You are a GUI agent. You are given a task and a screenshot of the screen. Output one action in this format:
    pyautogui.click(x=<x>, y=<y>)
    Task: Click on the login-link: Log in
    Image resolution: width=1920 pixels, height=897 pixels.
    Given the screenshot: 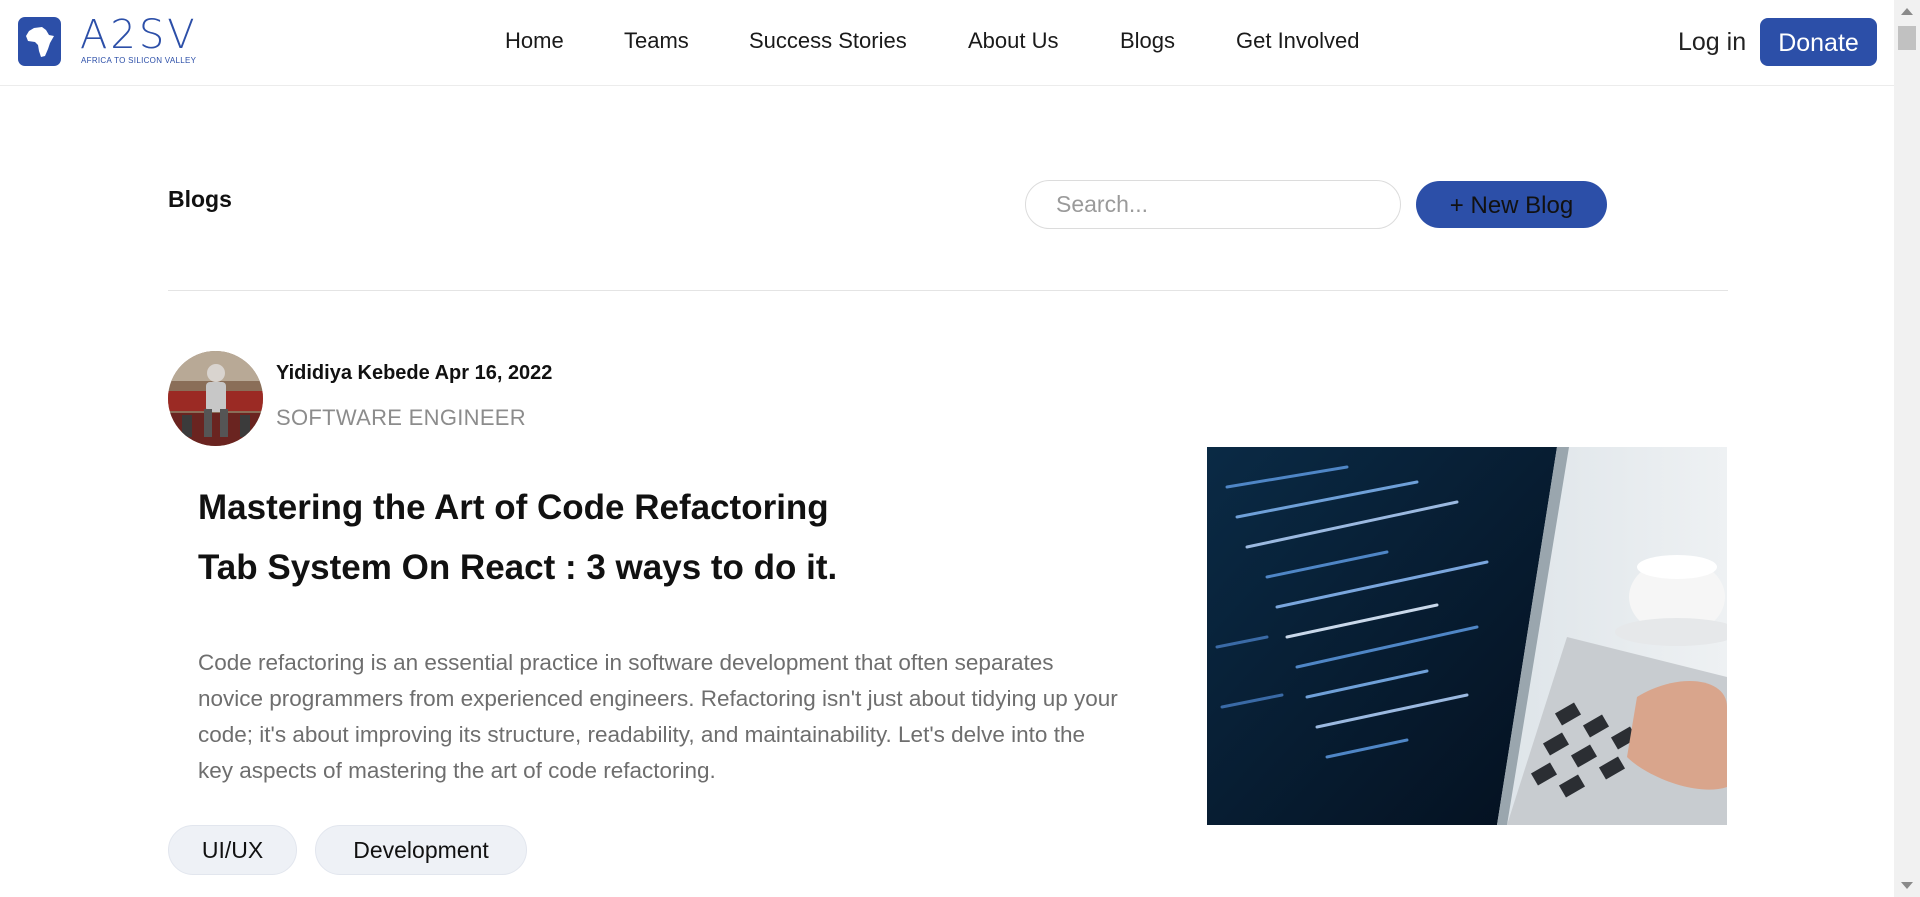 What is the action you would take?
    pyautogui.click(x=1712, y=42)
    